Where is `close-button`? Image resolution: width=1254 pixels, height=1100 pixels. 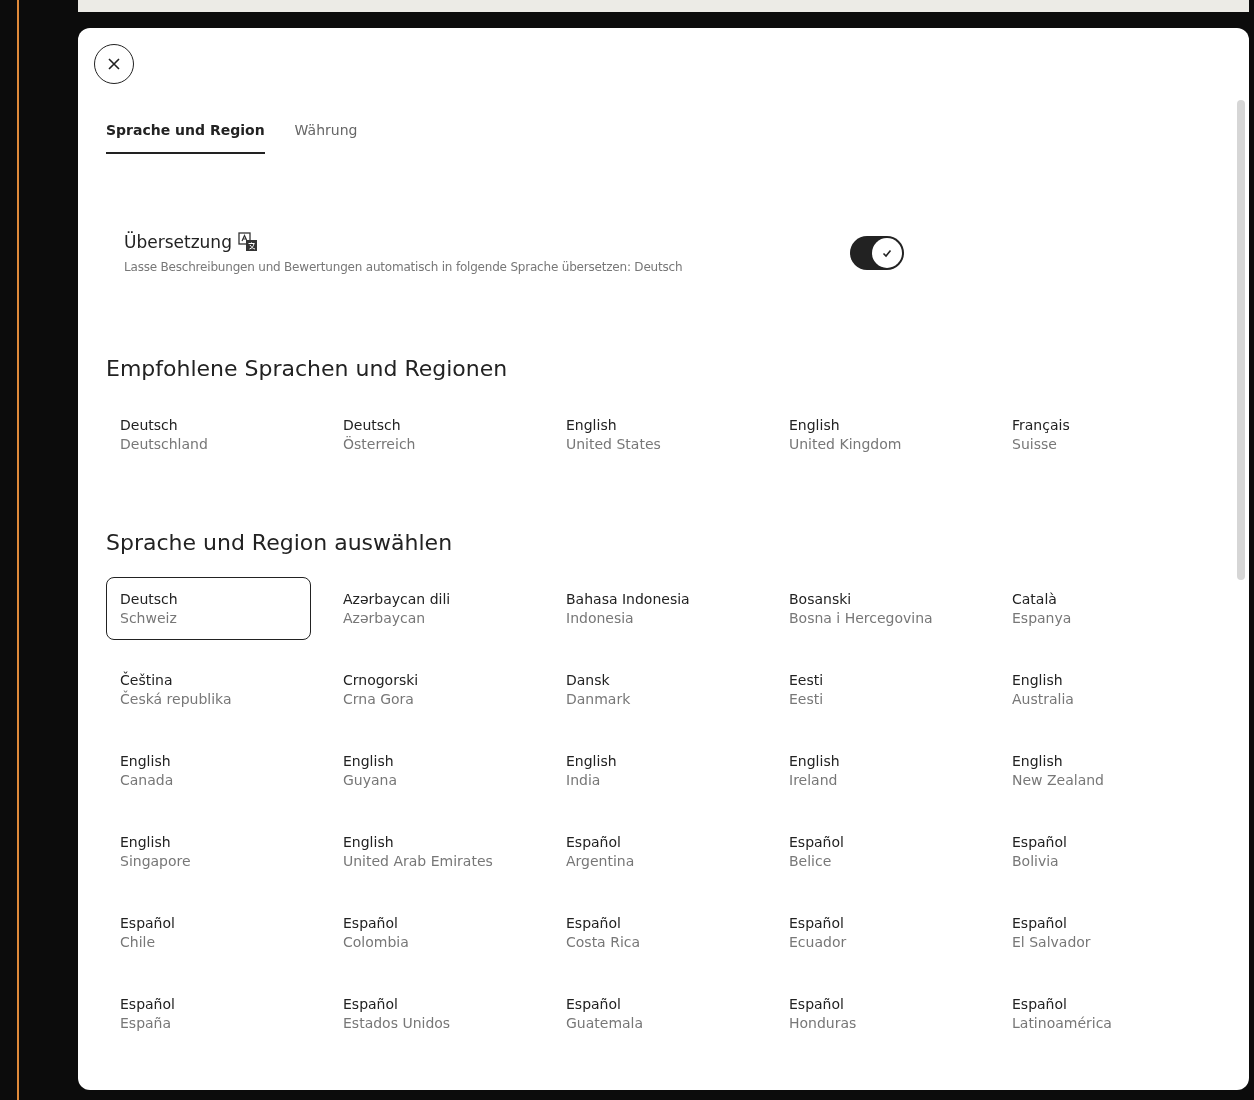
close-button is located at coordinates (114, 64).